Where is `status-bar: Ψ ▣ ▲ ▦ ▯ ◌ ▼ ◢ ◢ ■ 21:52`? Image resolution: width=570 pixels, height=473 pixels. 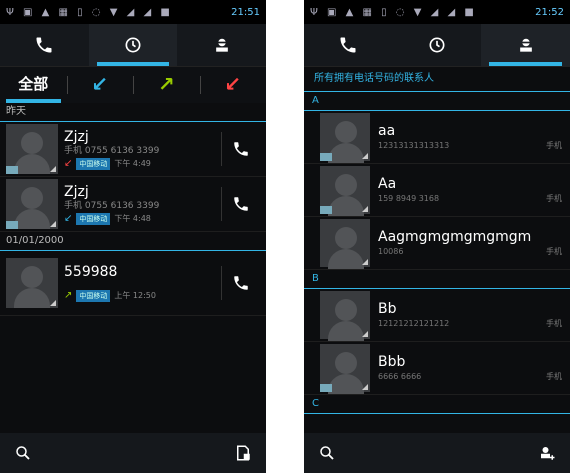 status-bar: Ψ ▣ ▲ ▦ ▯ ◌ ▼ ◢ ◢ ■ 21:52 is located at coordinates (437, 12).